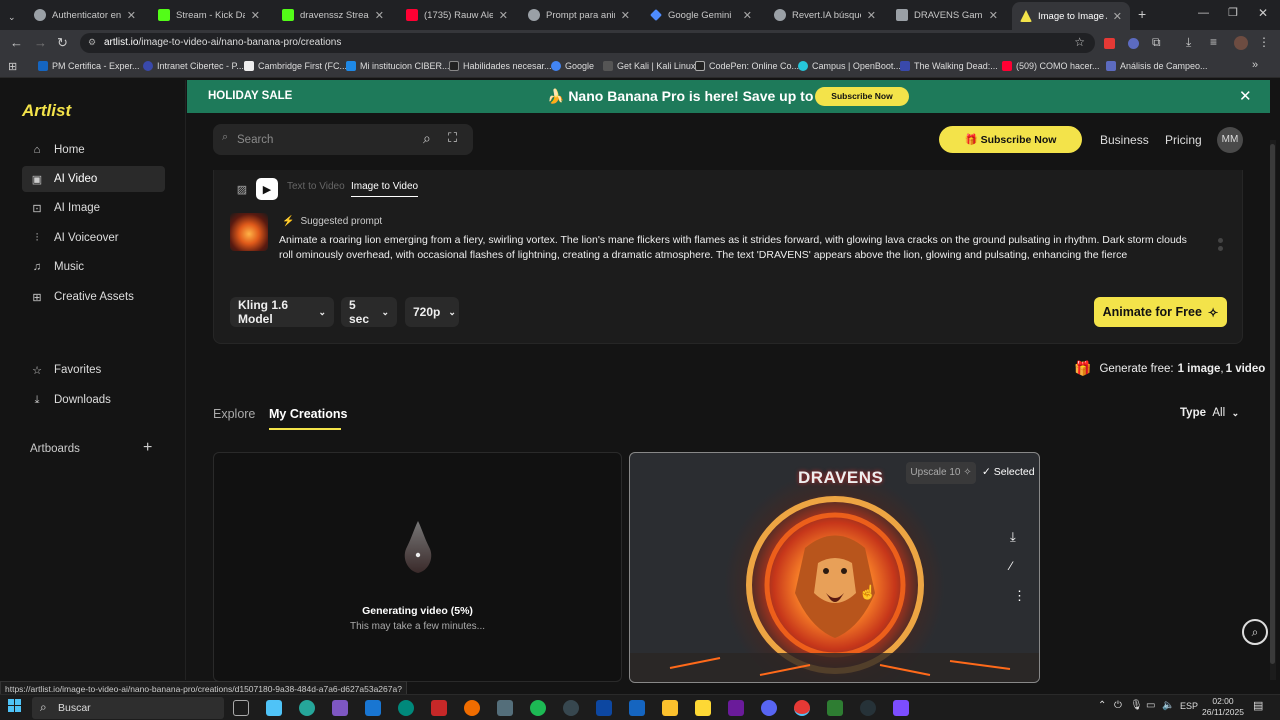 This screenshot has width=1280, height=720. Describe the element at coordinates (93, 297) in the screenshot. I see `sidebar-item-creative-assets: ⊞ Creative Assets` at that location.